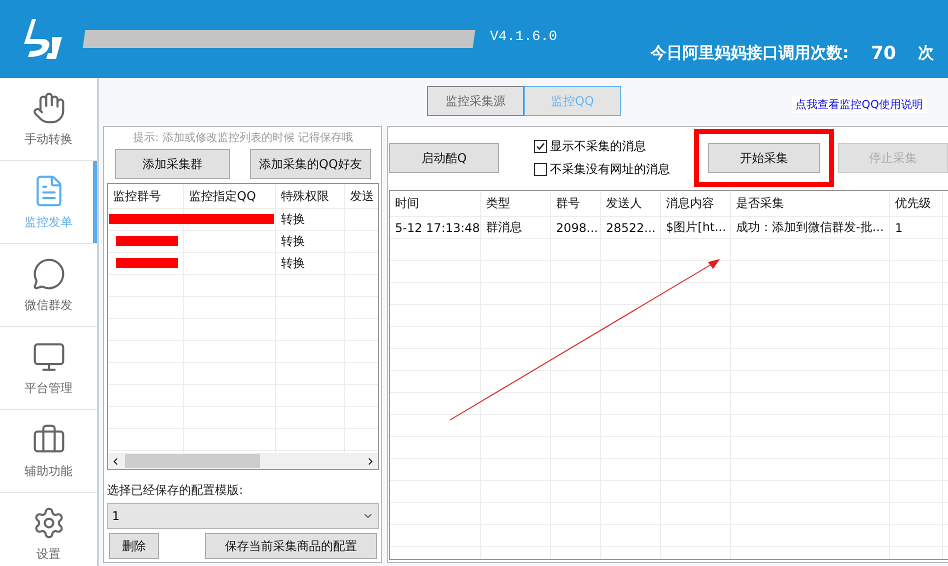 Image resolution: width=948 pixels, height=566 pixels. Describe the element at coordinates (602, 169) in the screenshot. I see `option-checkbox: 不采集没有网址的消息` at that location.